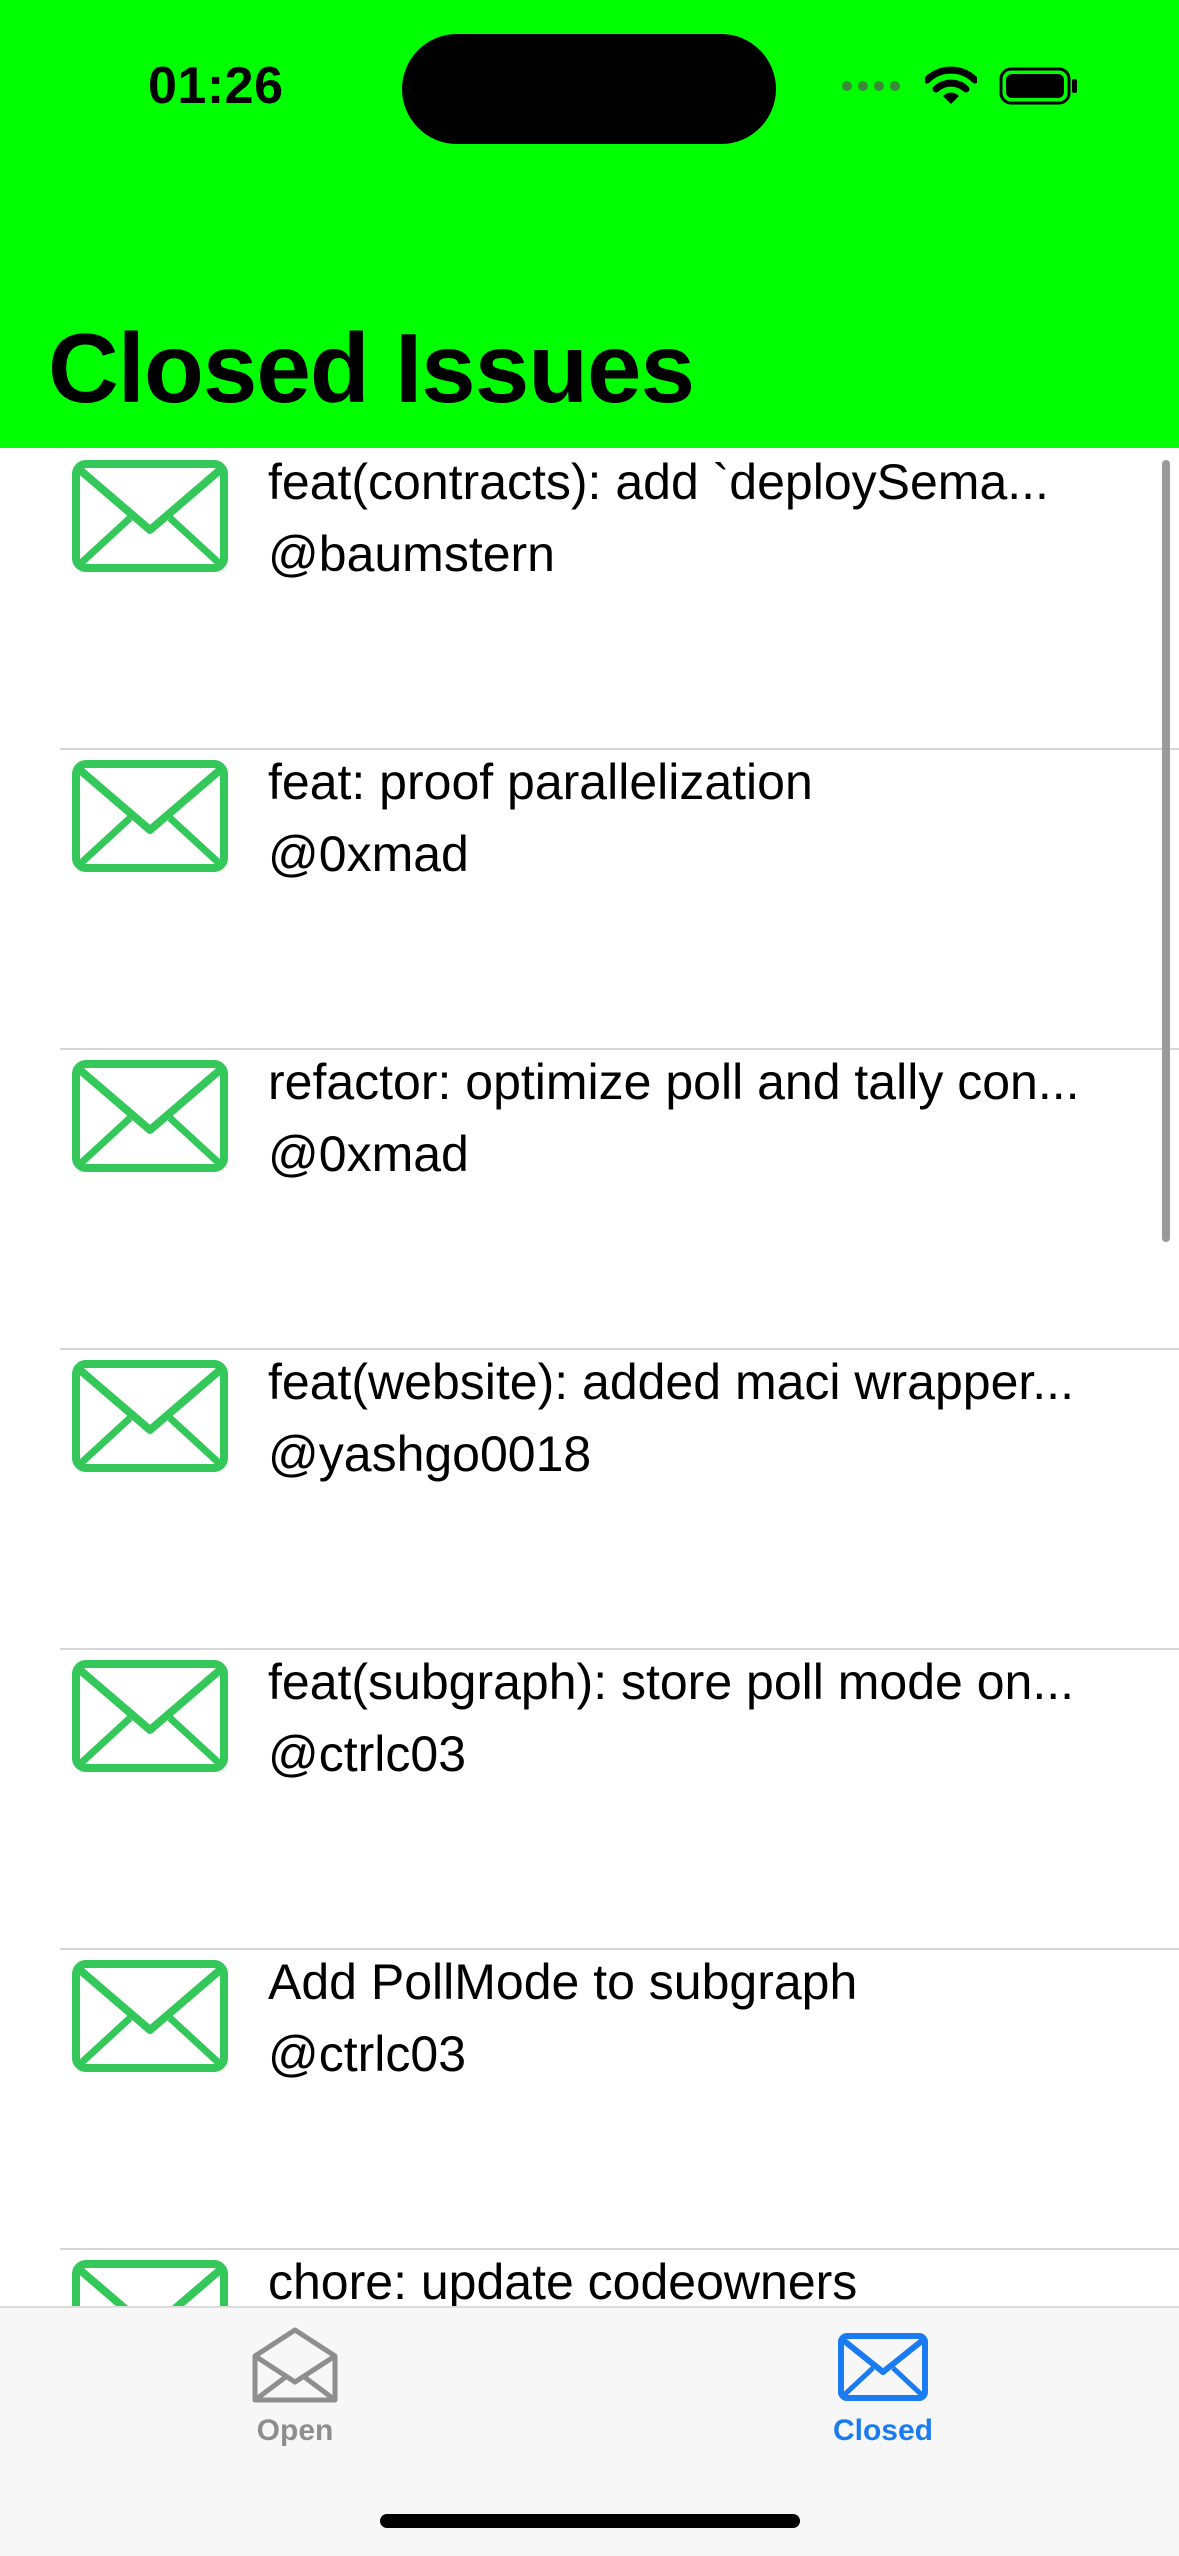 The image size is (1179, 2556). I want to click on issue-title: chore: update codeowners, so click(563, 2280).